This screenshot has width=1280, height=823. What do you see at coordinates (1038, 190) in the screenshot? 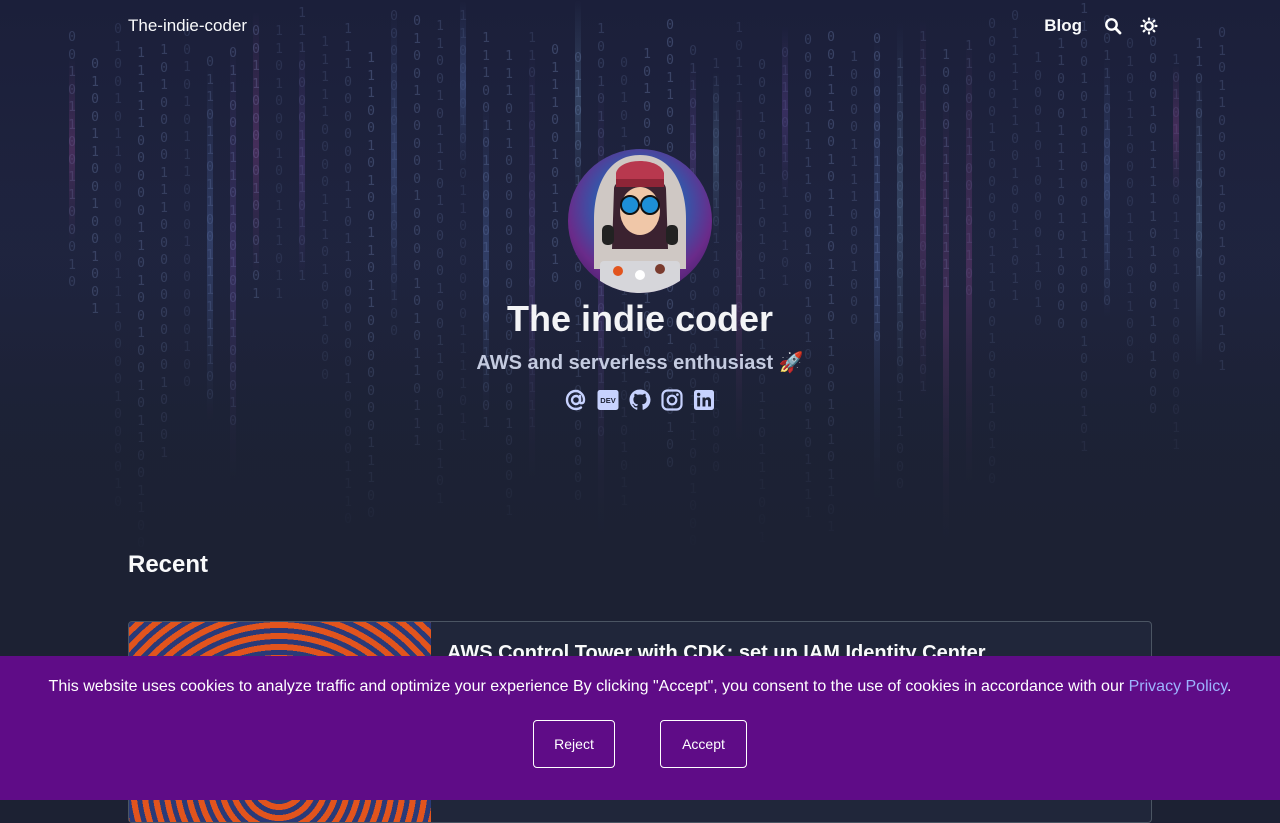
I see `rain-column: 1 0 0 0 1 0 1 0 0 0 0 1 1 0 1 0` at bounding box center [1038, 190].